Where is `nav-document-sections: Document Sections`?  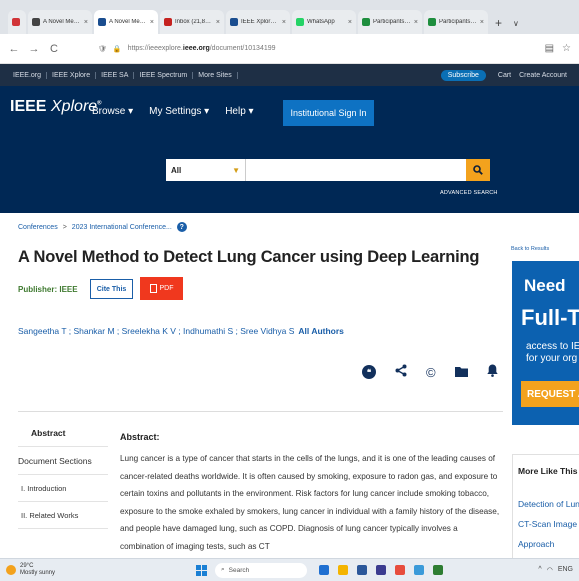 nav-document-sections: Document Sections is located at coordinates (63, 465).